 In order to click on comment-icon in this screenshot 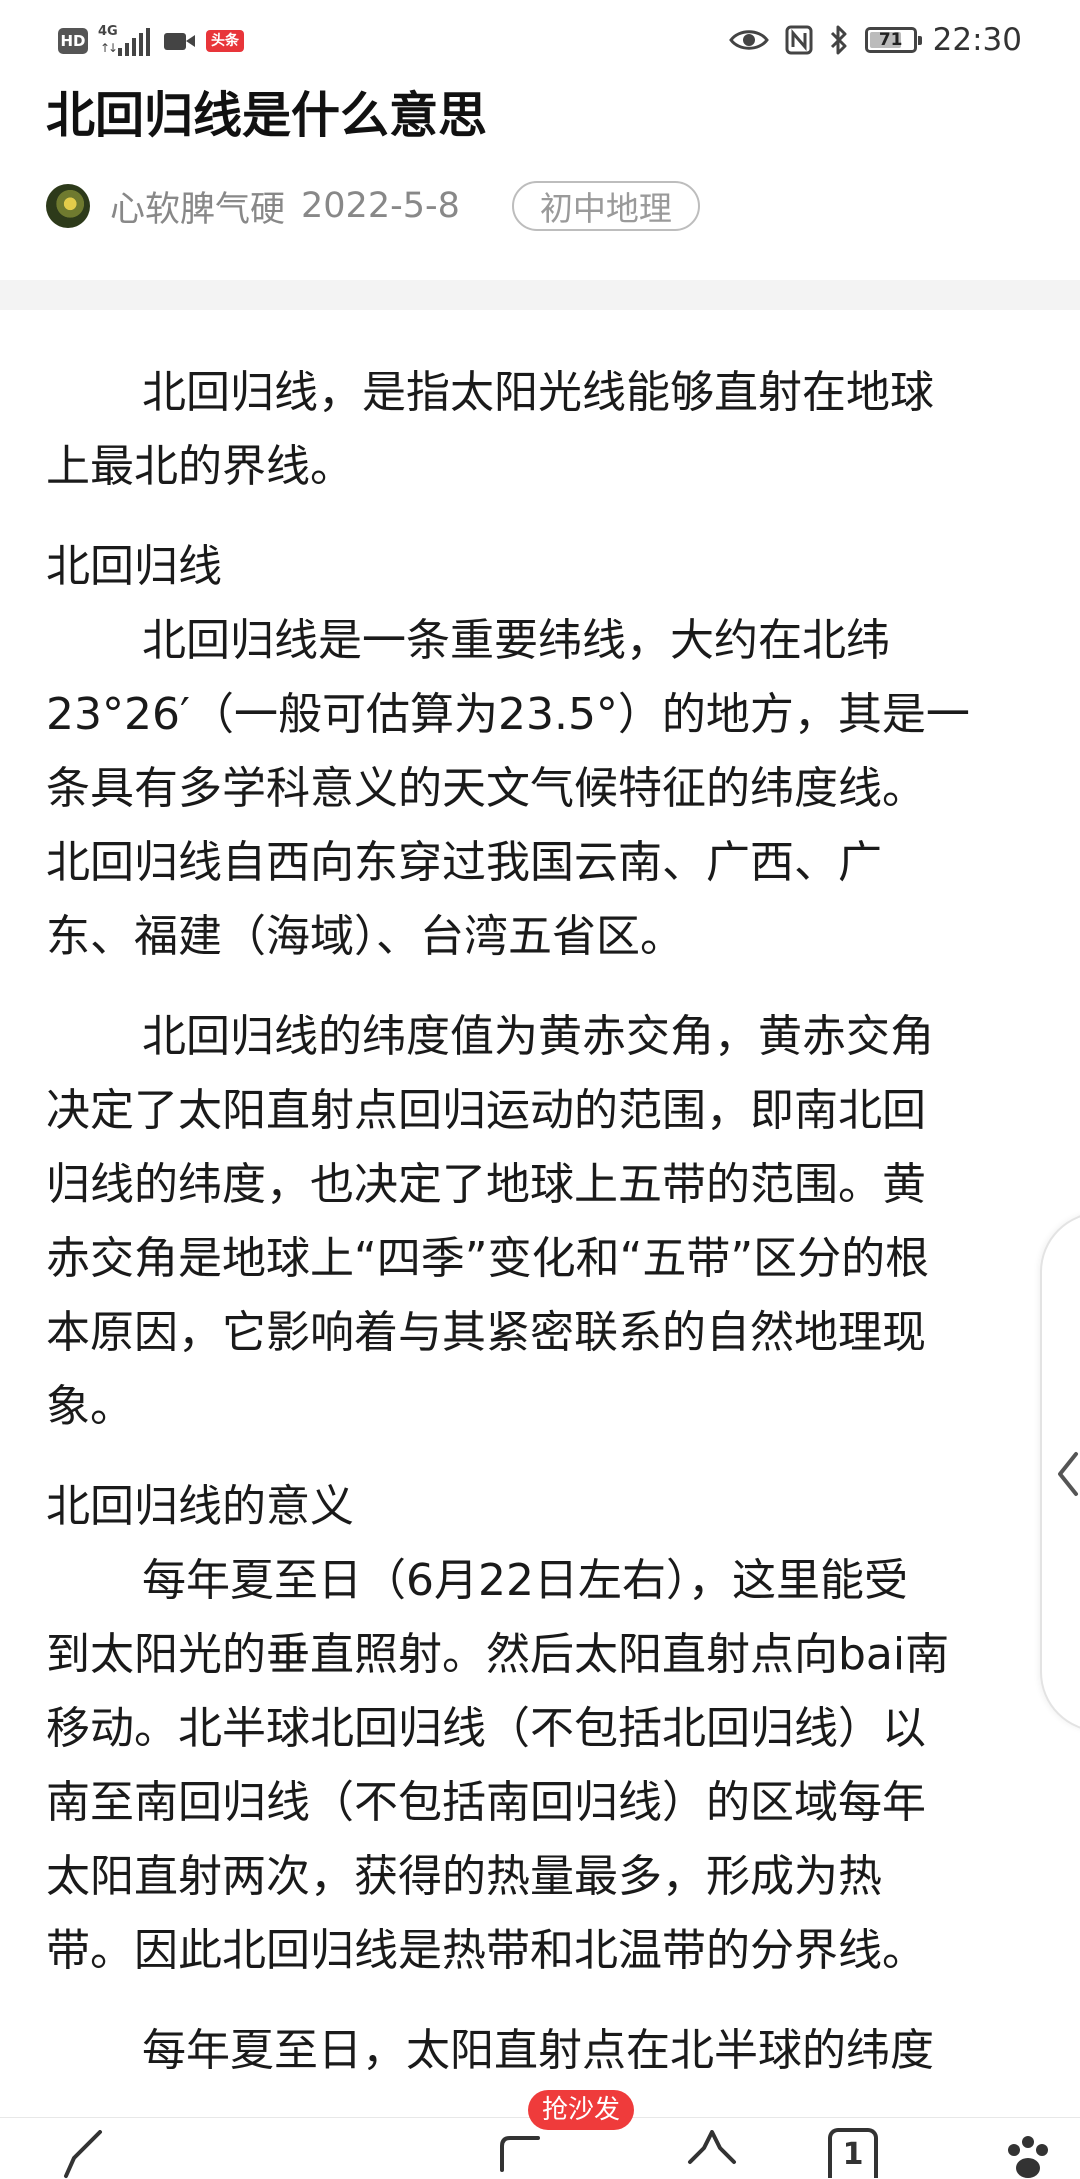, I will do `click(525, 2154)`.